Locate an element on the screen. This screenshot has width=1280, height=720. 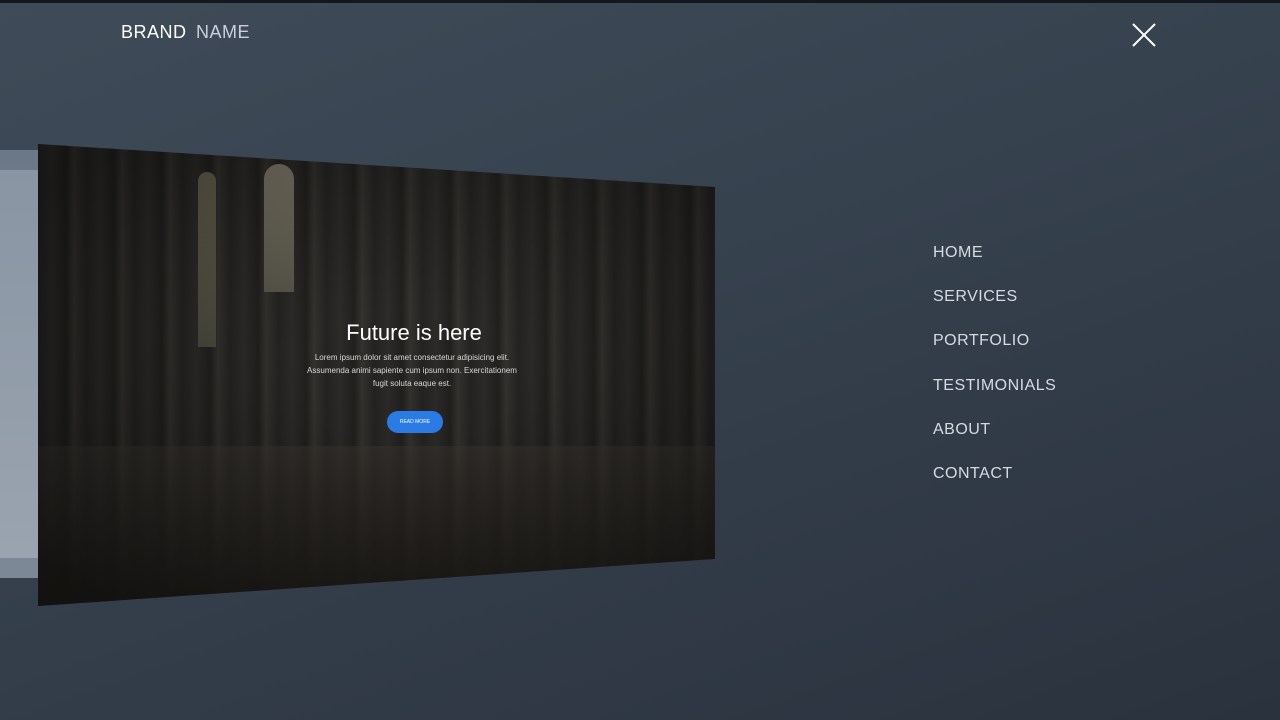
menu-link-about: ABOUT is located at coordinates (962, 428).